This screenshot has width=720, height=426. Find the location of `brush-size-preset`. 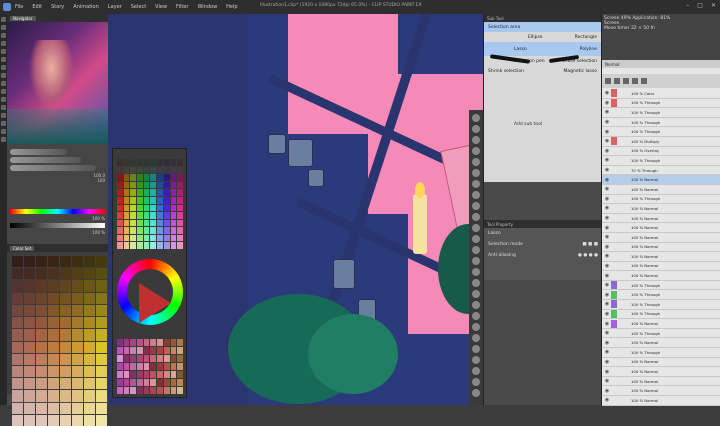

brush-size-preset is located at coordinates (46, 160).